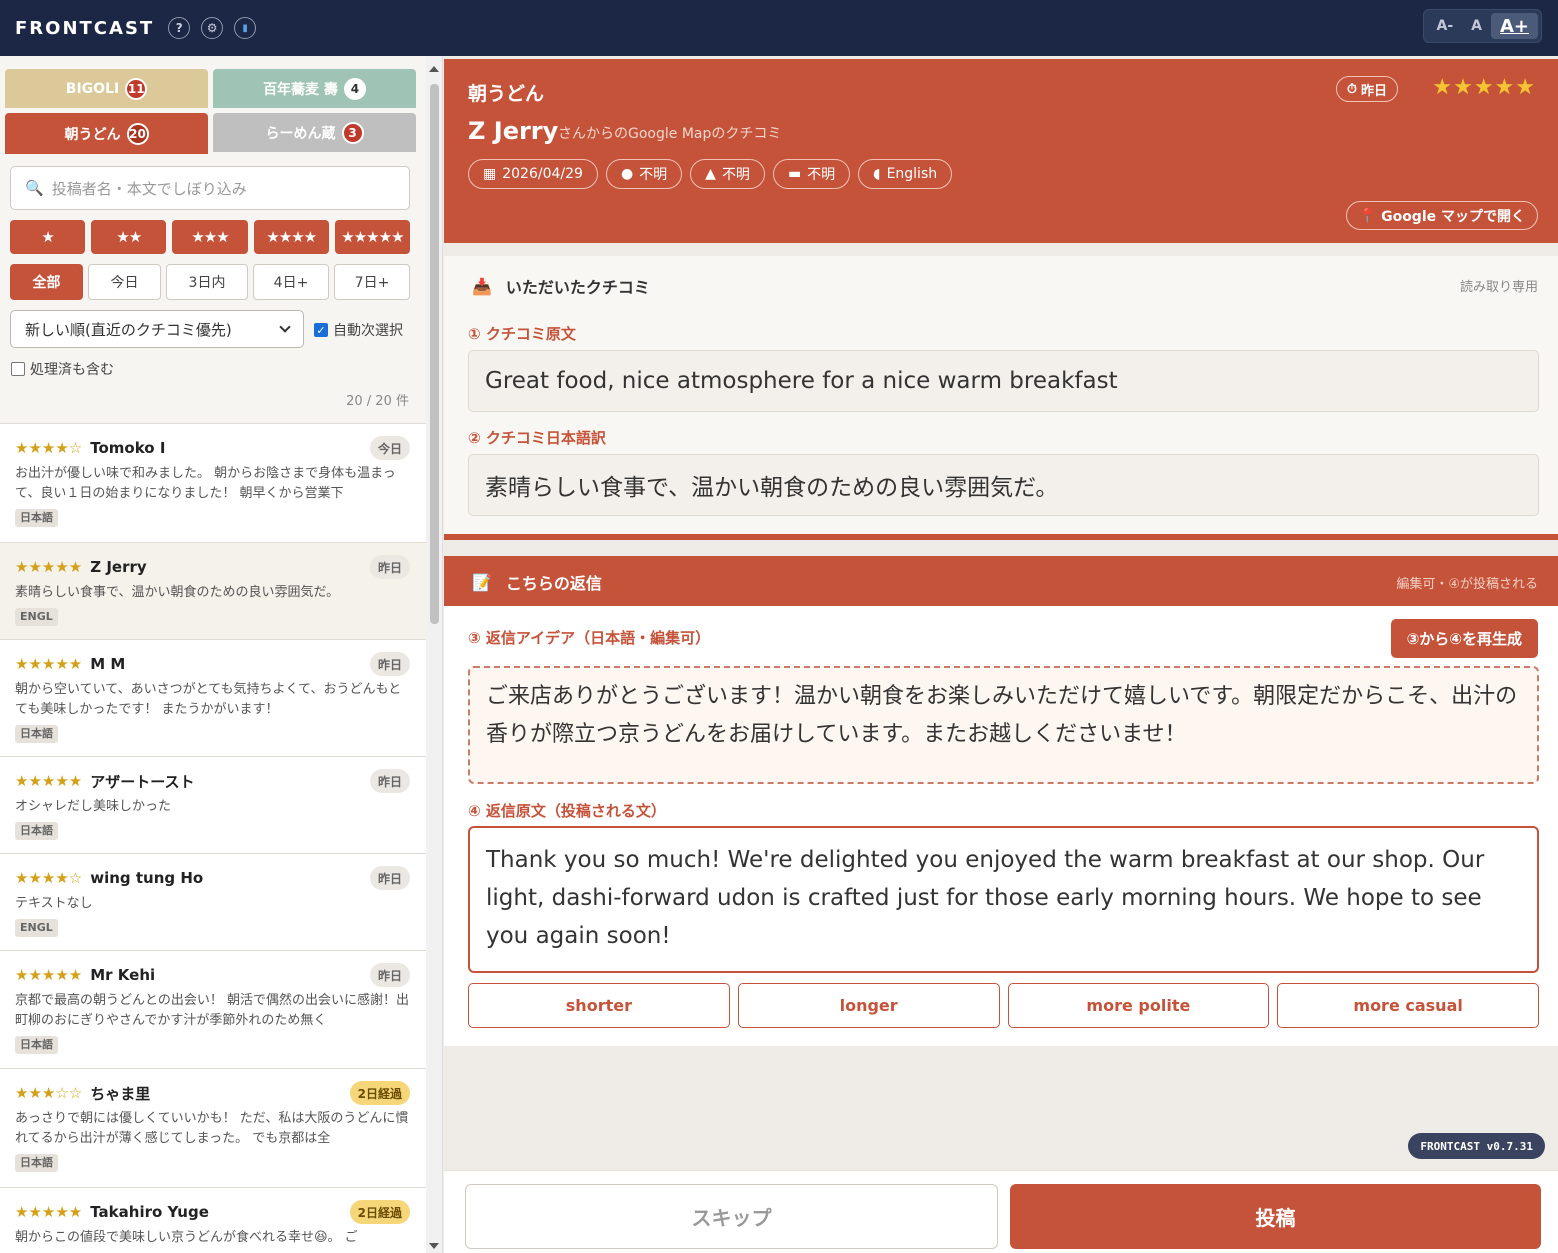  Describe the element at coordinates (92, 88) in the screenshot. I see `shop-tab-label: BIGOLI` at that location.